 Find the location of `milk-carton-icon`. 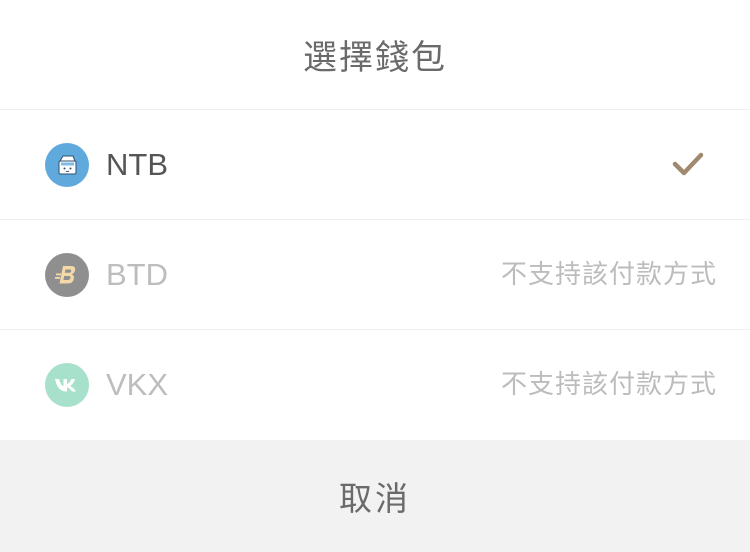

milk-carton-icon is located at coordinates (67, 165).